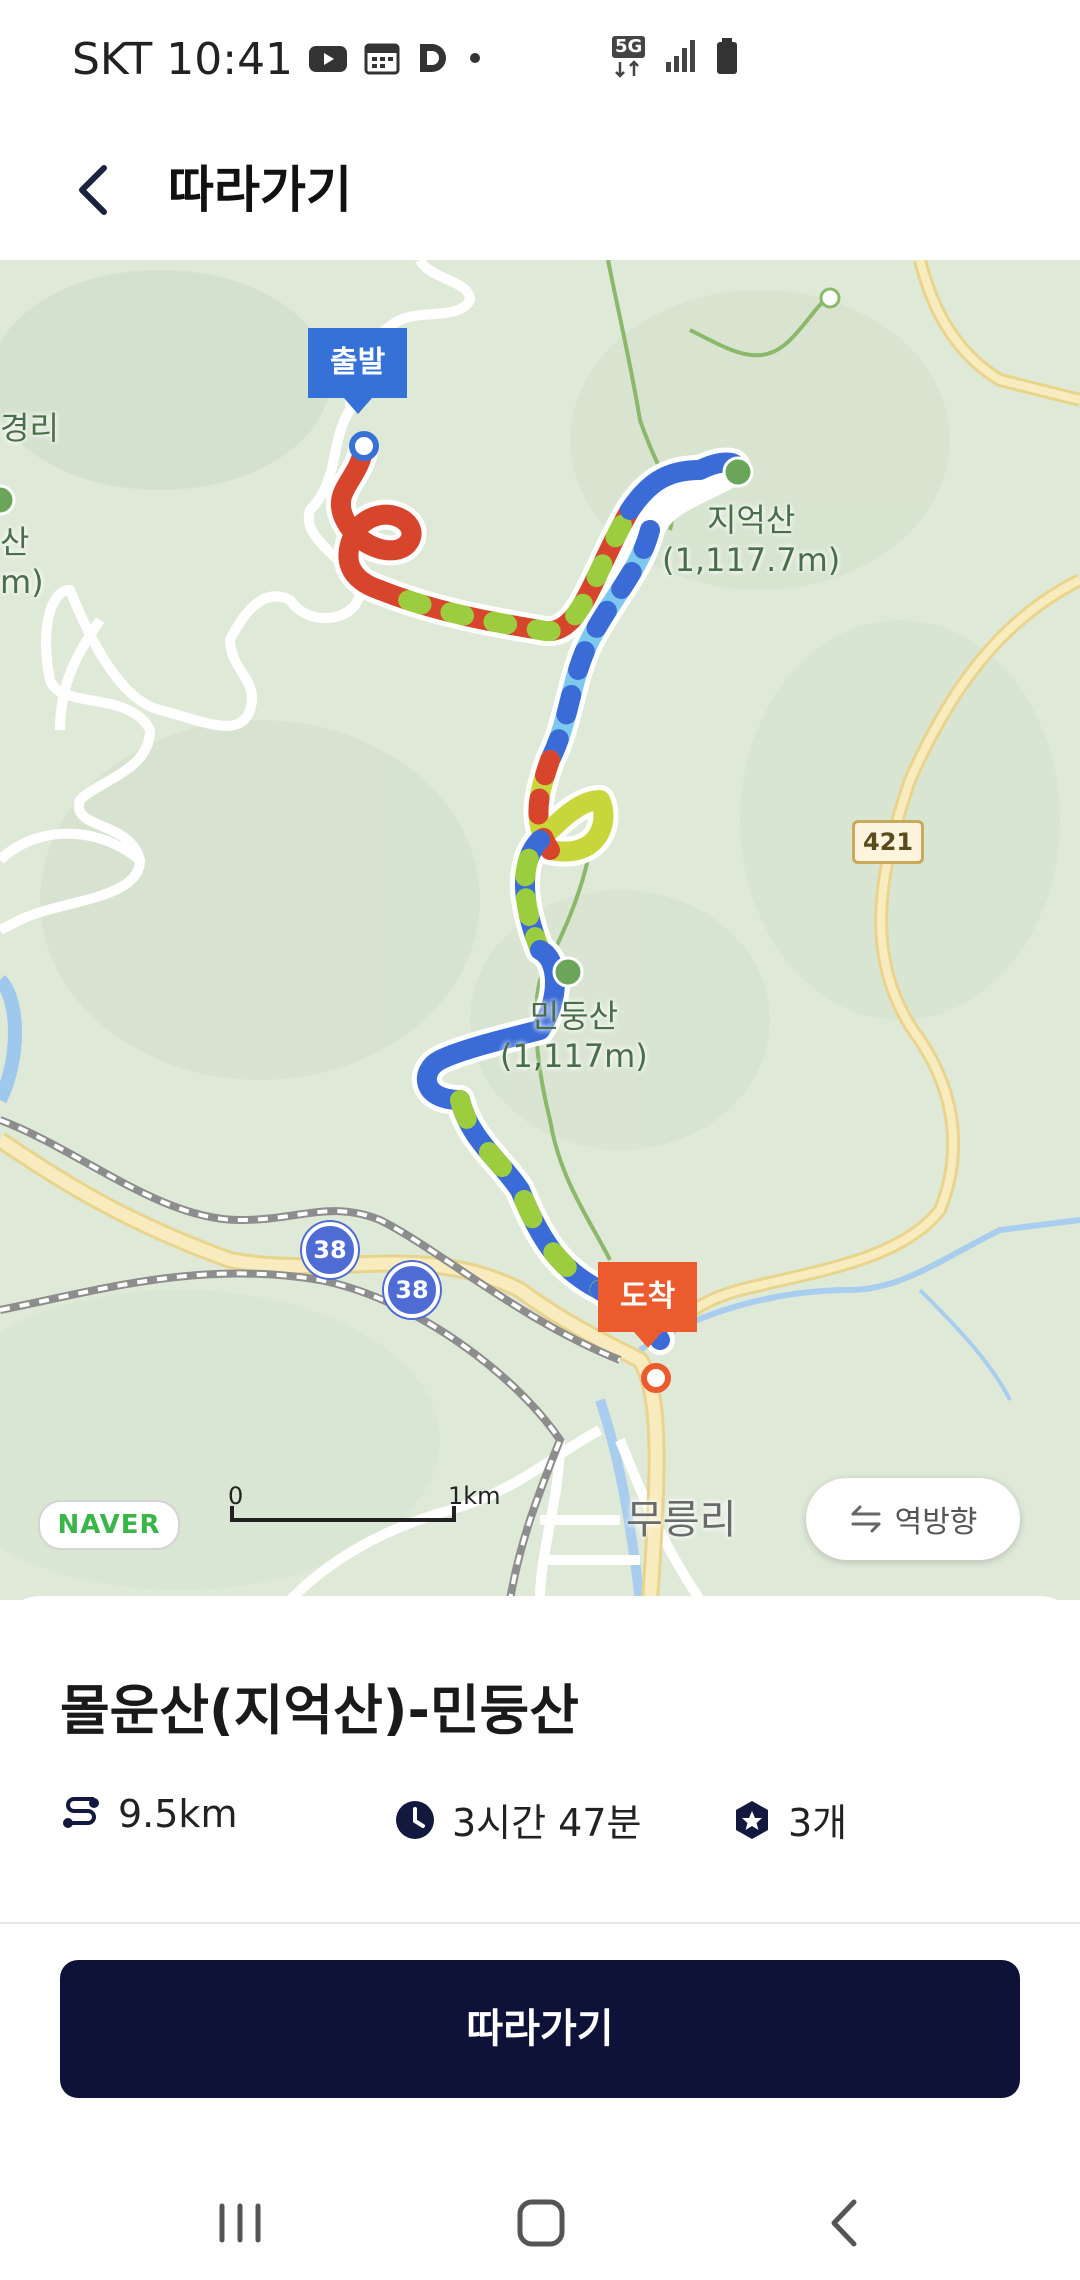 The height and width of the screenshot is (2280, 1080). I want to click on place-left-peak: 산 m), so click(22, 562).